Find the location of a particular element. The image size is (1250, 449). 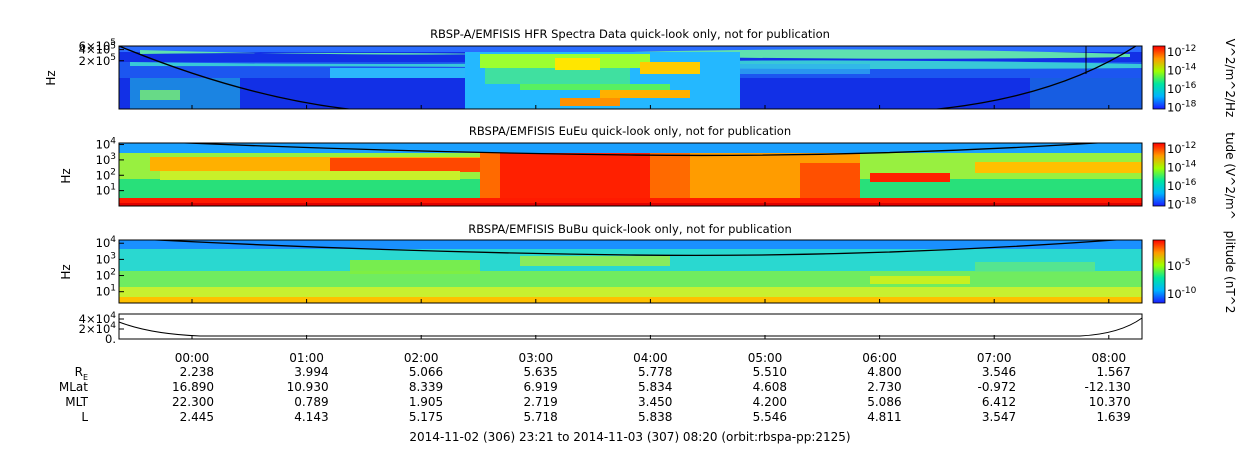

ephemeris-value: 2.719 is located at coordinates (540, 402).